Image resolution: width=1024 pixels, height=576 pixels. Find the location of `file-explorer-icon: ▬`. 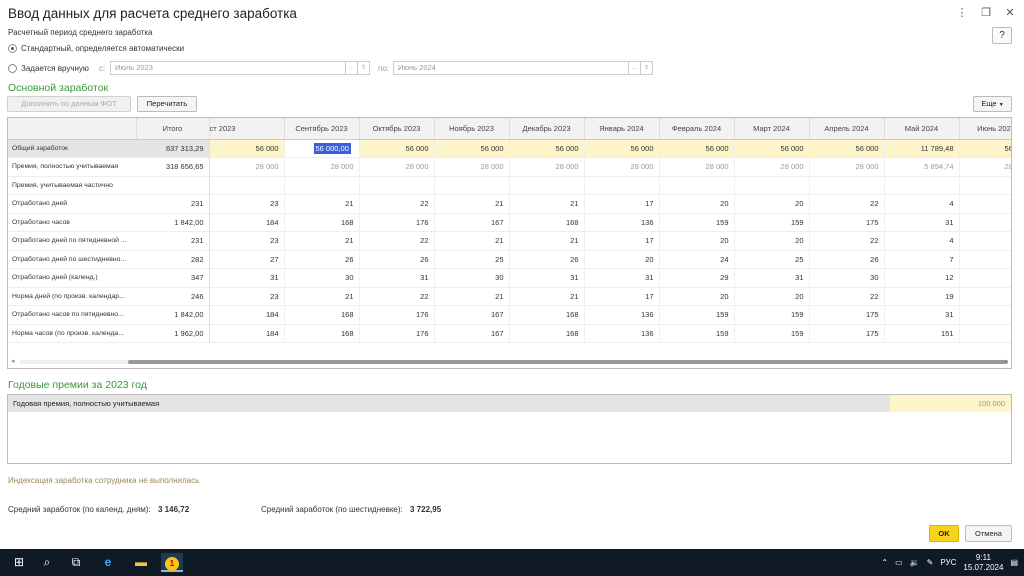

file-explorer-icon: ▬ is located at coordinates (141, 562).